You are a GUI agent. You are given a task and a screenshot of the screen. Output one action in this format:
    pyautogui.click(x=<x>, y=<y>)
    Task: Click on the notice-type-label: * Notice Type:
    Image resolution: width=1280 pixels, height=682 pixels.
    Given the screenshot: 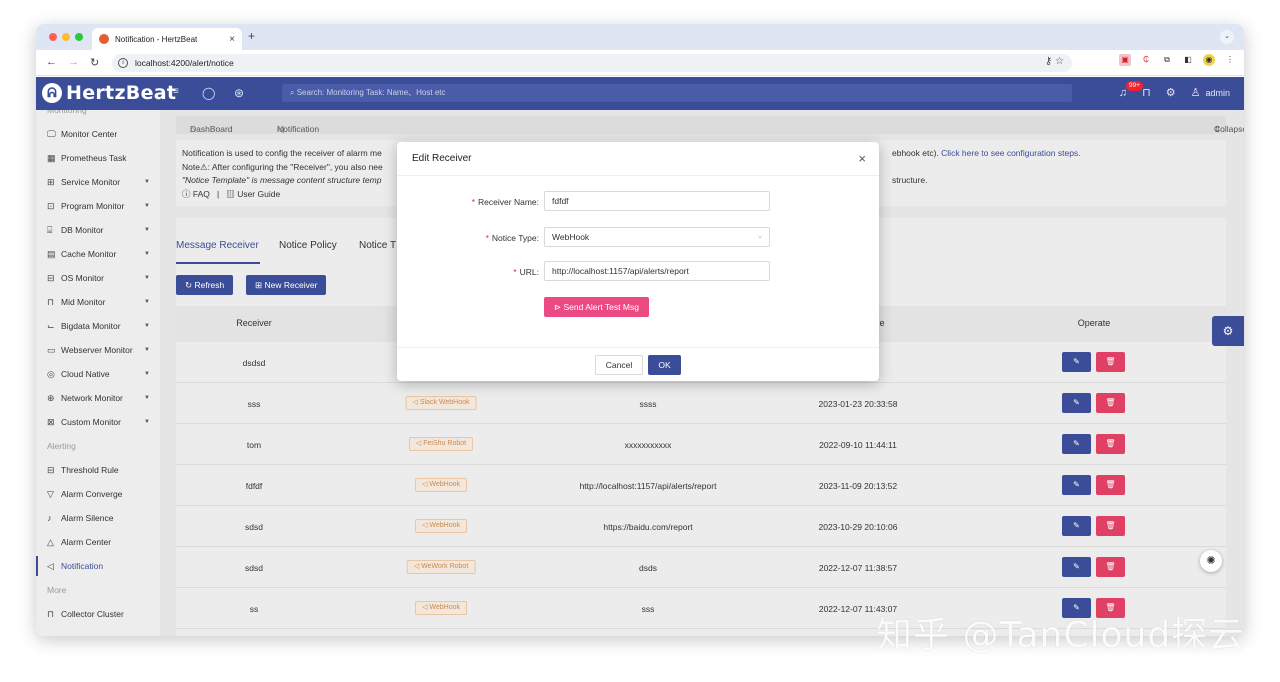 What is the action you would take?
    pyautogui.click(x=512, y=238)
    